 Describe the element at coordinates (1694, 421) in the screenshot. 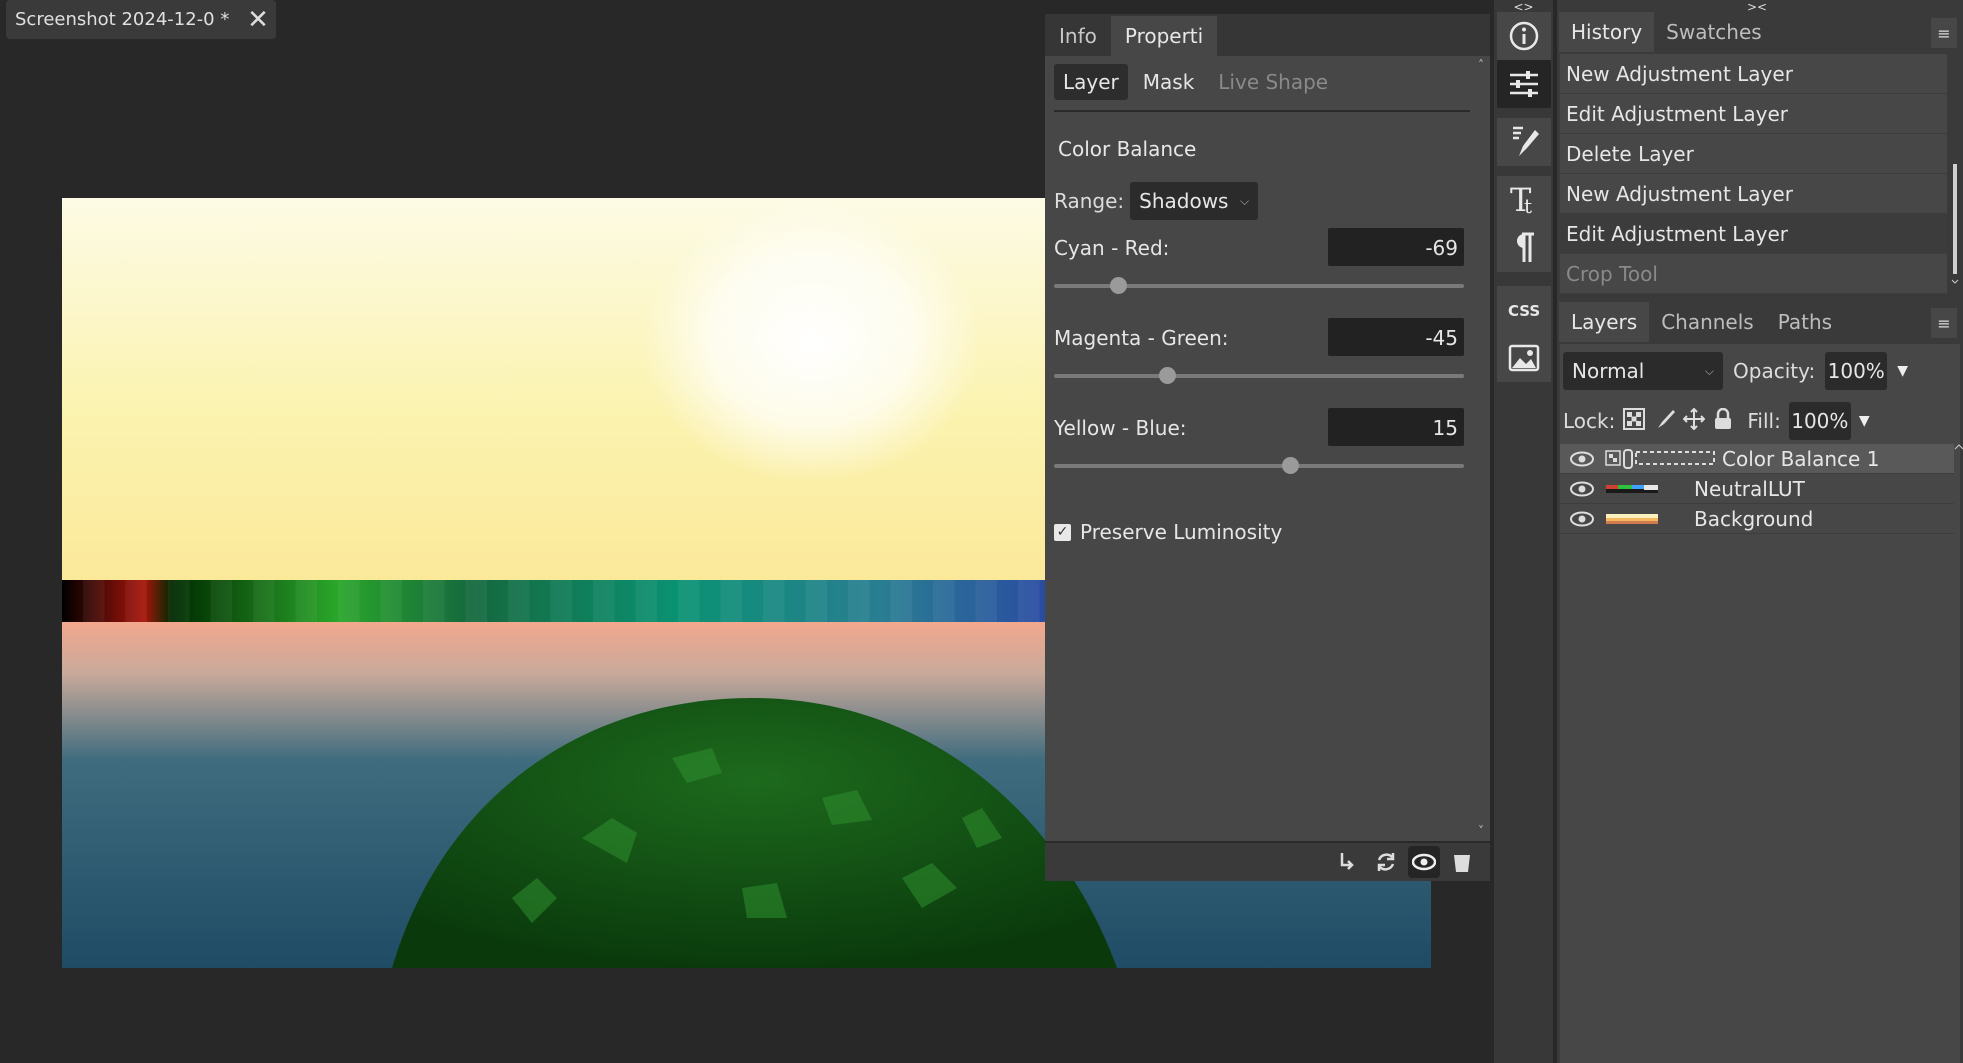

I see `lock-position-icon` at that location.